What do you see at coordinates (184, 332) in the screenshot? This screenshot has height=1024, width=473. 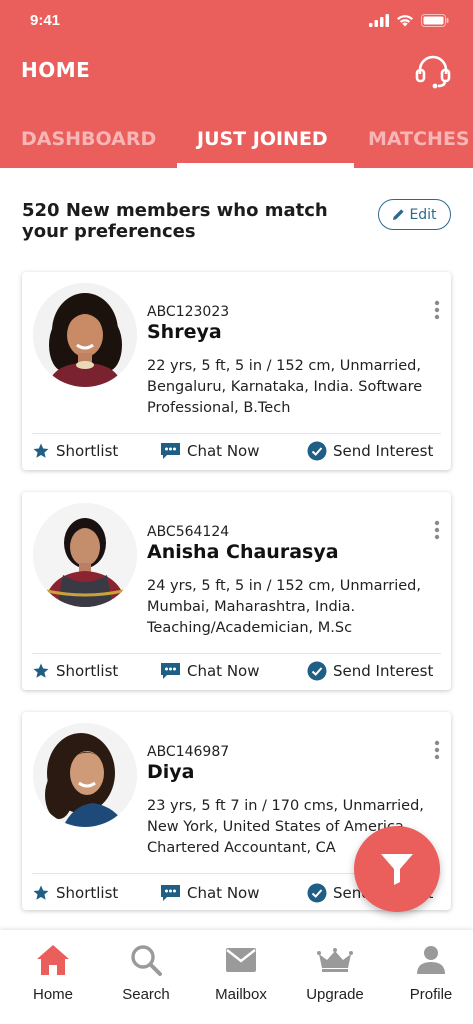 I see `profile-name: Shreya` at bounding box center [184, 332].